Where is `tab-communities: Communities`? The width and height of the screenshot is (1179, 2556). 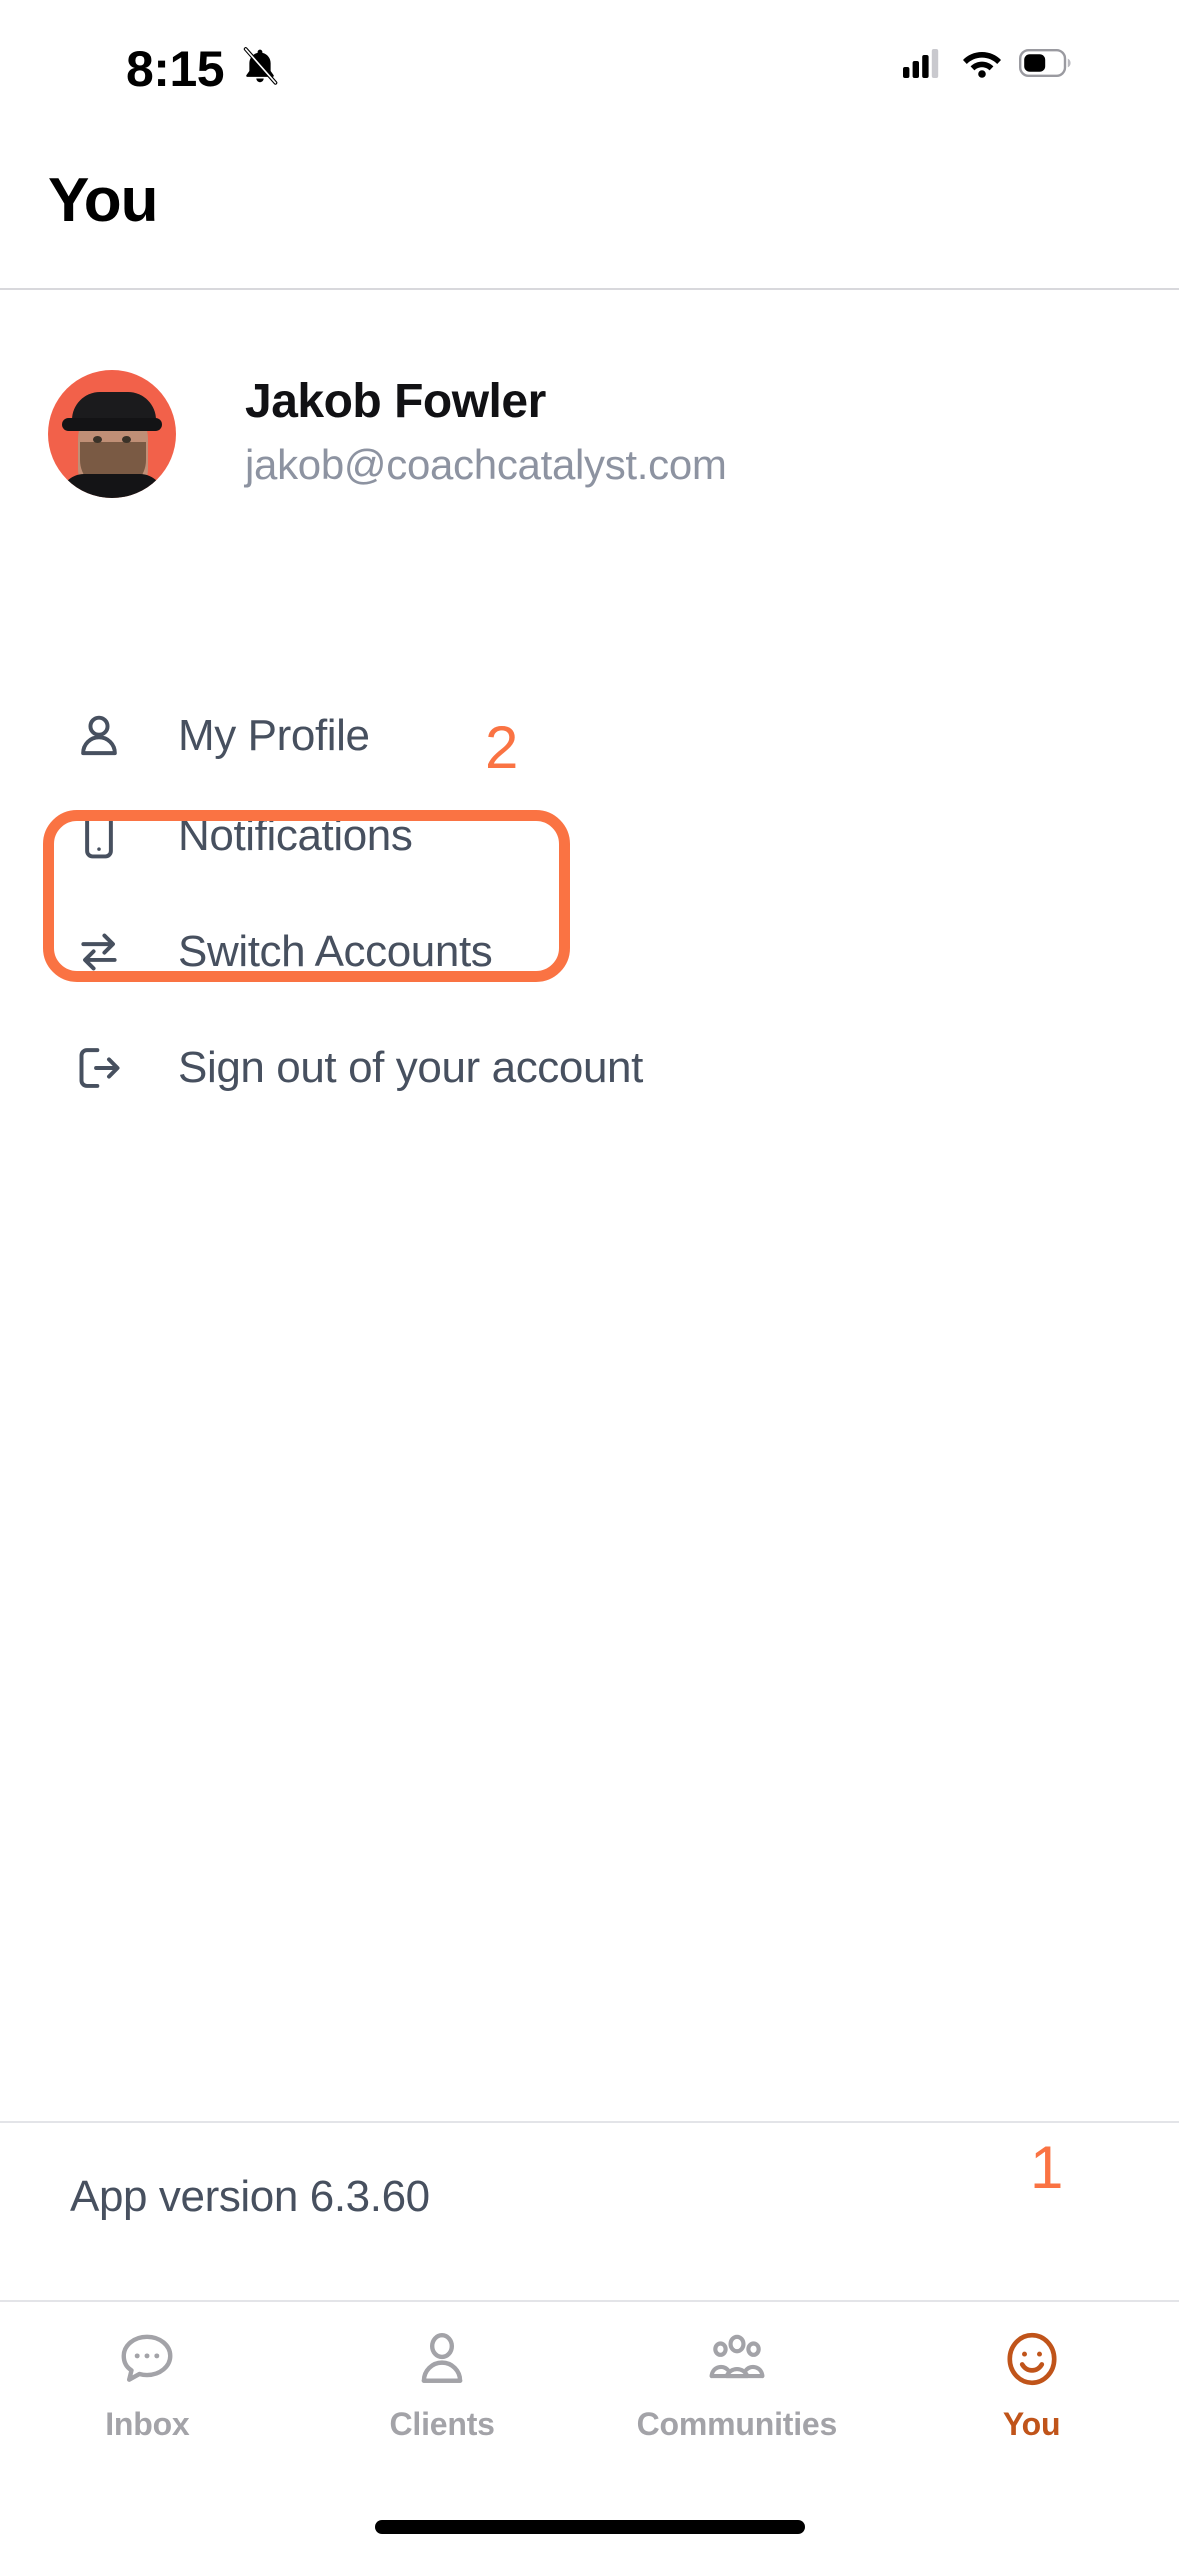
tab-communities: Communities is located at coordinates (737, 2429).